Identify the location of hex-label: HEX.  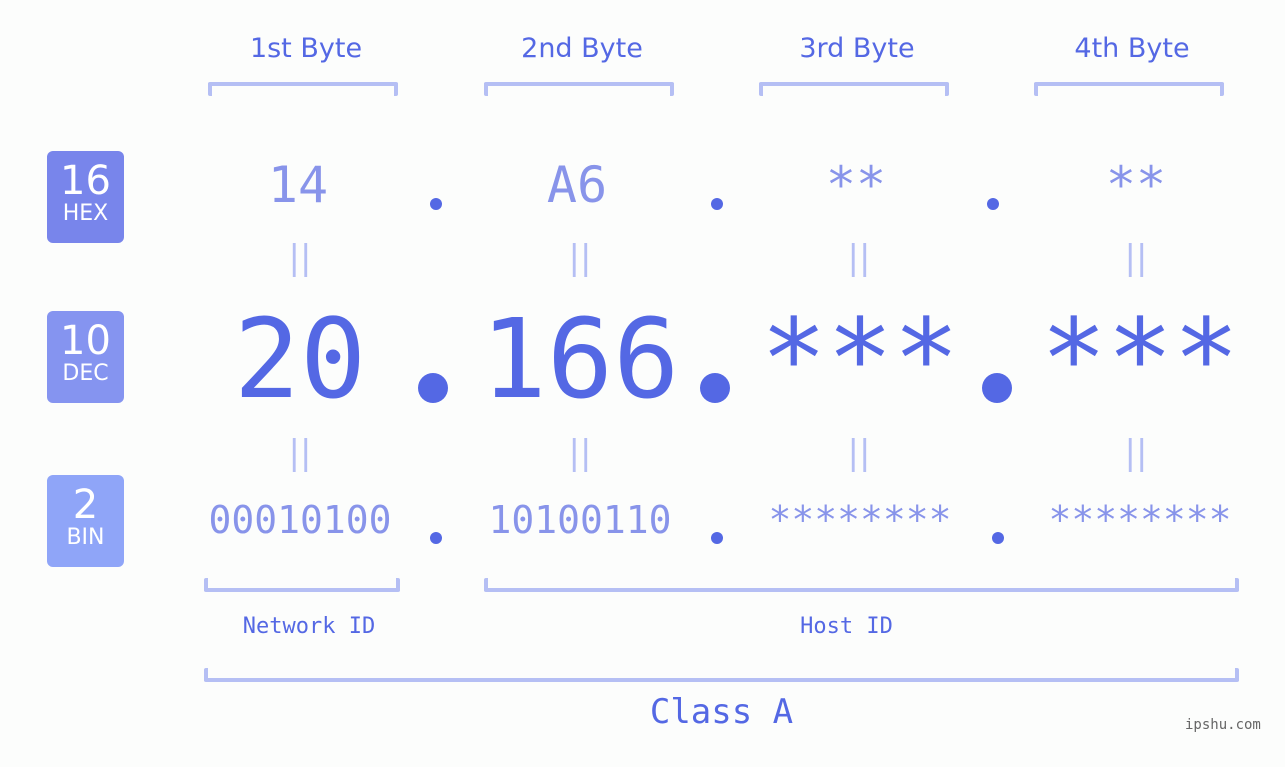
(85, 213).